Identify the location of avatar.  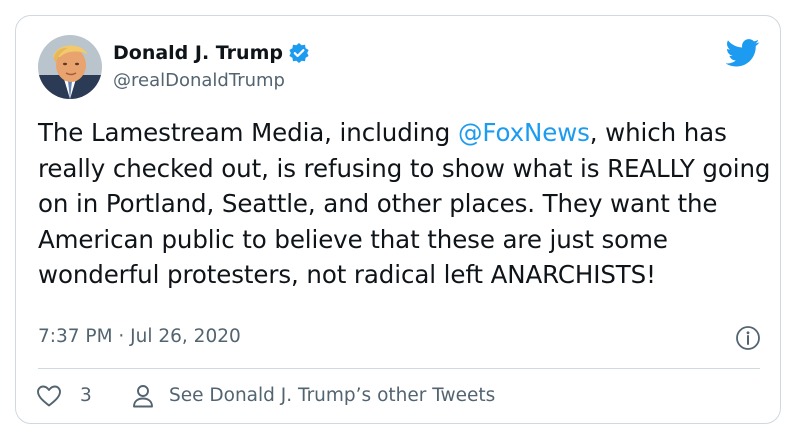
(70, 67).